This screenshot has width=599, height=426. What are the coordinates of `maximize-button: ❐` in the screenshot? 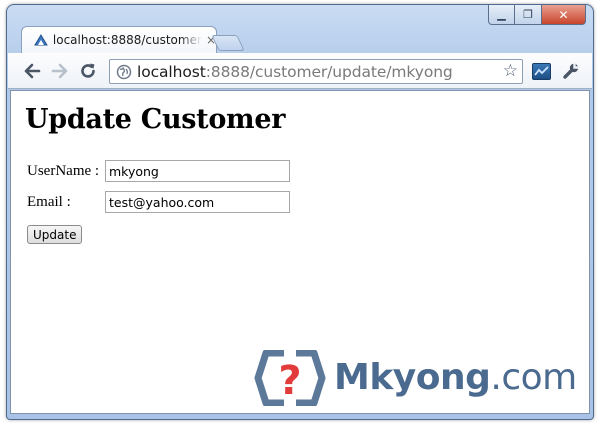 It's located at (528, 15).